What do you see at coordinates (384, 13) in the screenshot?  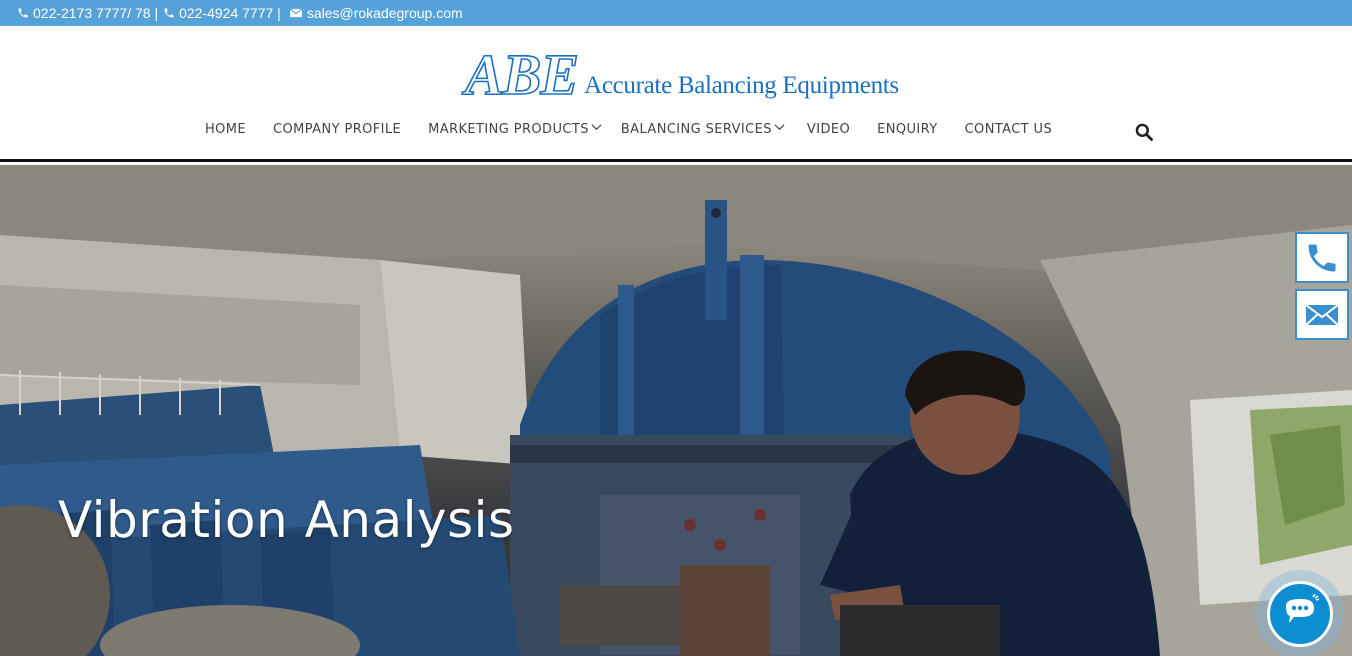 I see `email-address: sales@rokadegroup.com` at bounding box center [384, 13].